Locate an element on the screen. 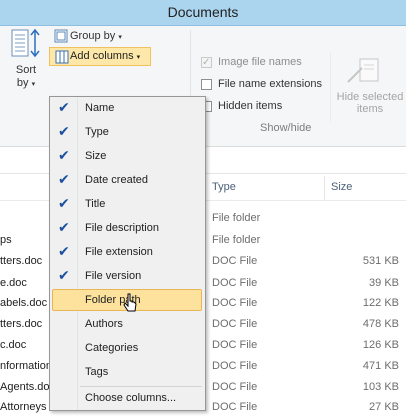 The width and height of the screenshot is (406, 418). menu-item-label: Type is located at coordinates (97, 132).